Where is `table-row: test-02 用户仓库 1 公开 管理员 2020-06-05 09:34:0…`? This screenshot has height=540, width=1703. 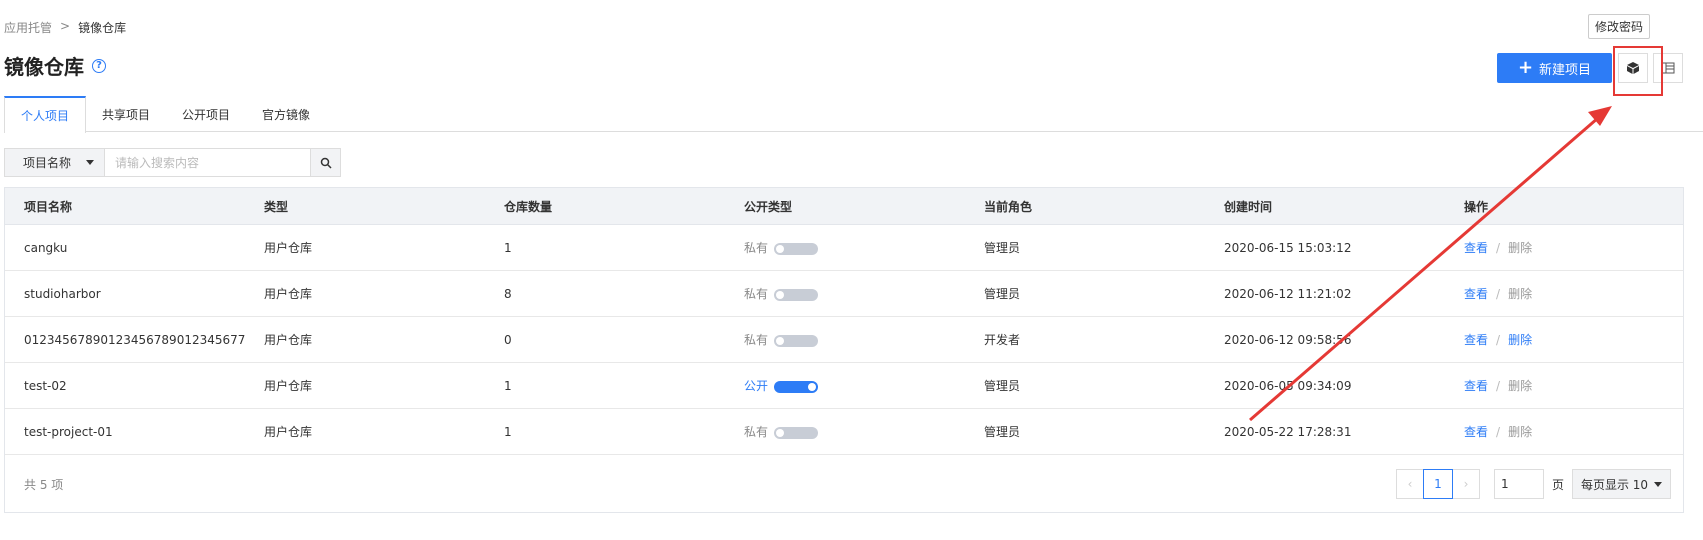
table-row: test-02 用户仓库 1 公开 管理员 2020-06-05 09:34:0… is located at coordinates (844, 386).